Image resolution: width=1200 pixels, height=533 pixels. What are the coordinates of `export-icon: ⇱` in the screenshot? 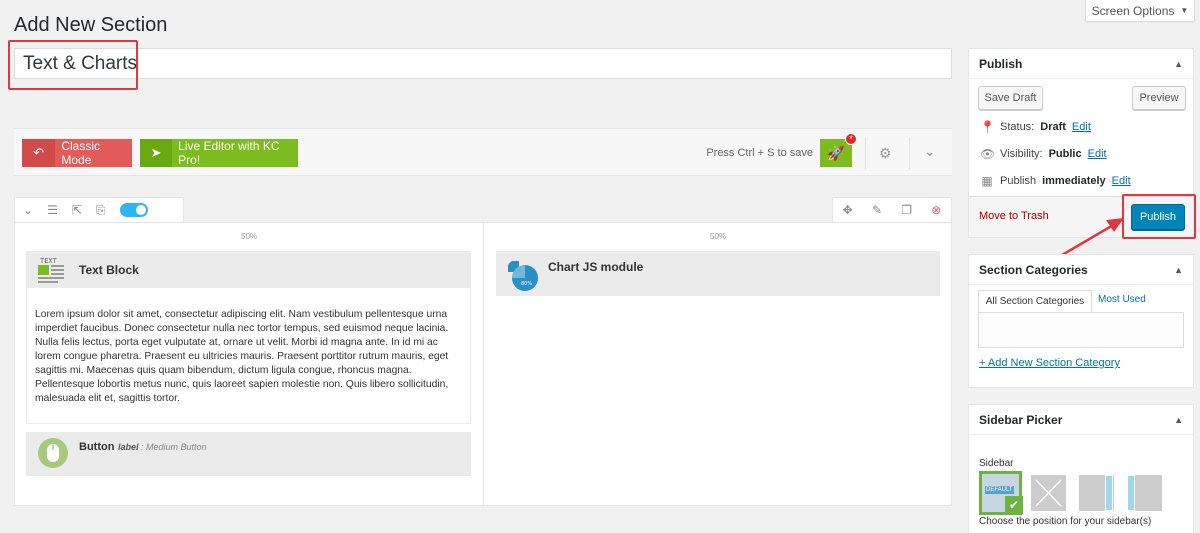 It's located at (77, 210).